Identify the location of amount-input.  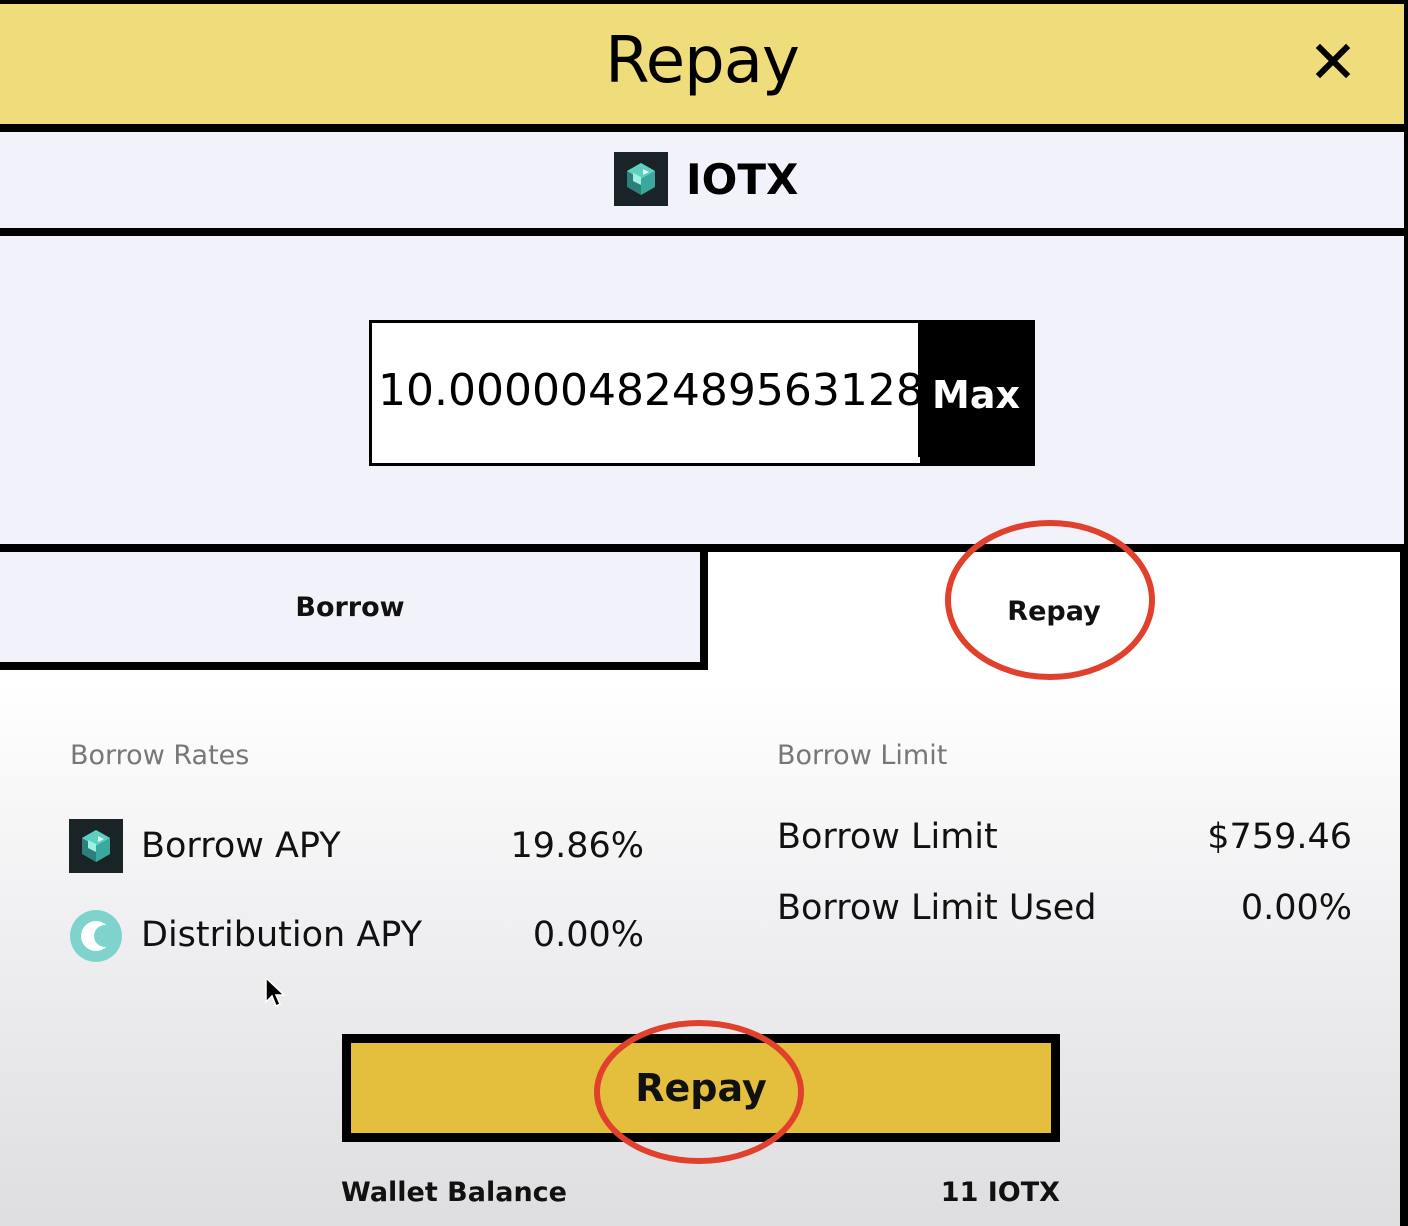
(646, 390).